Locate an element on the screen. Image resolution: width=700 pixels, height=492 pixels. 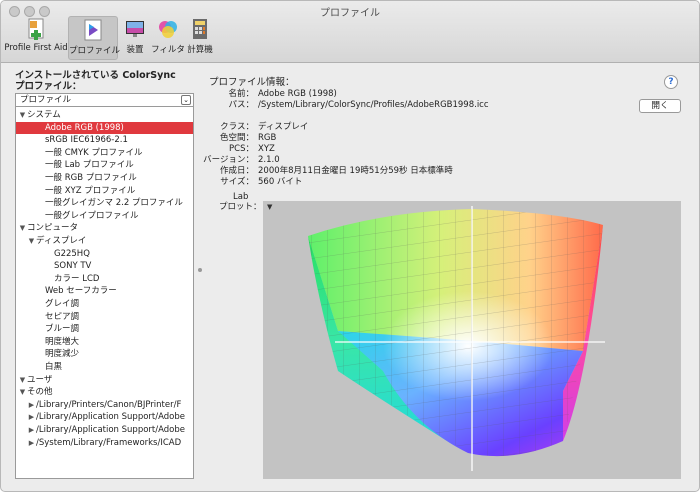
tree-row: 一般 XYZ プロファイル is located at coordinates (104, 191).